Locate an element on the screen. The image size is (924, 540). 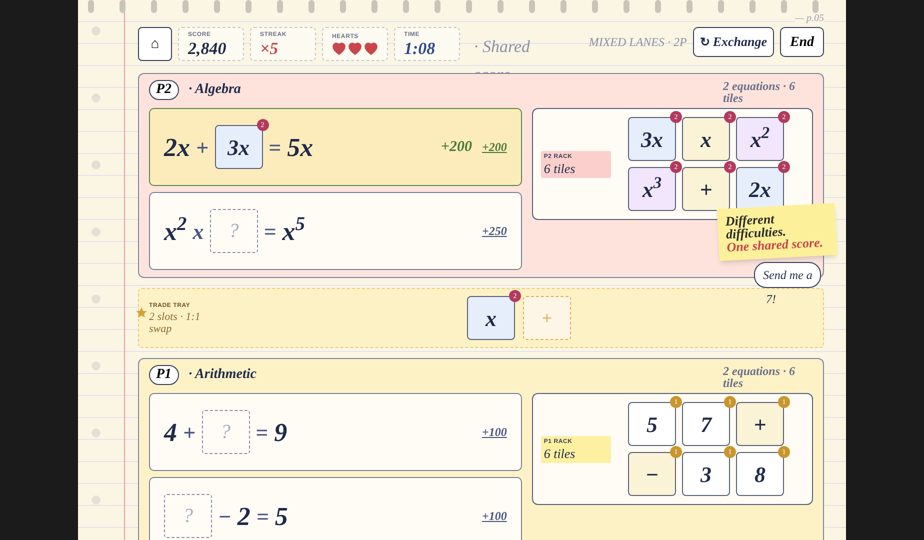
mode-label: MIXED LANES · 2P is located at coordinates (637, 42).